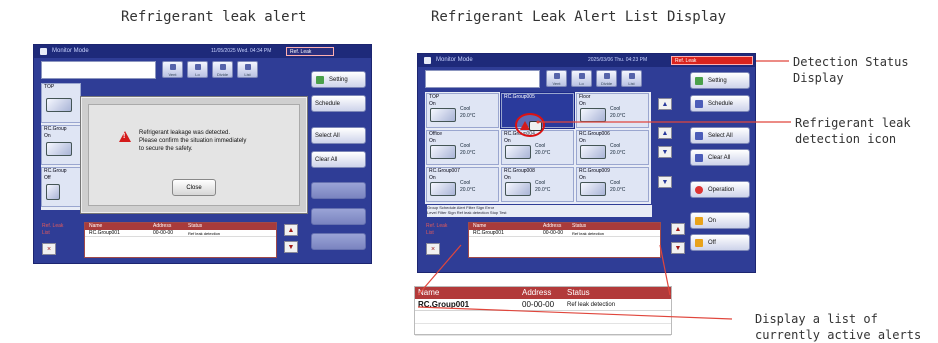  Describe the element at coordinates (665, 104) in the screenshot. I see `right-scroll-up-1: ▲` at that location.